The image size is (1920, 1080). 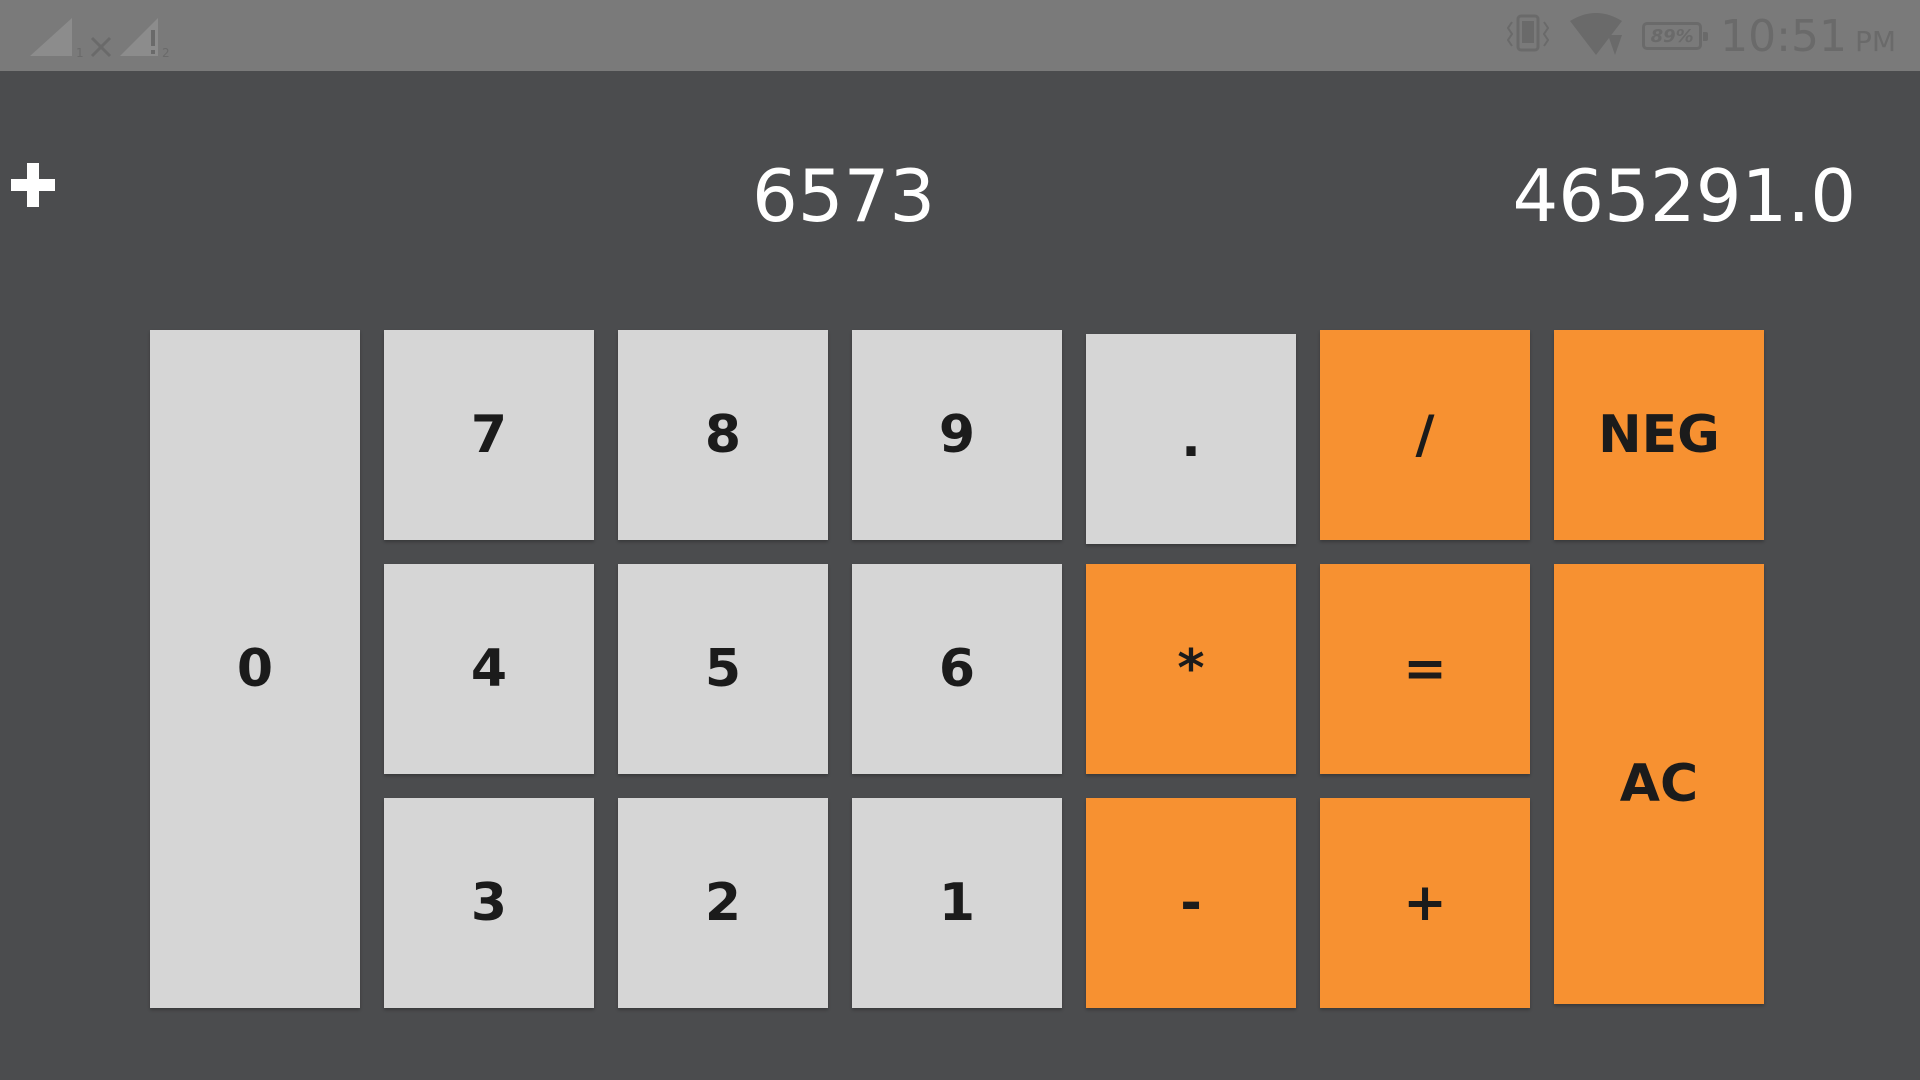 I want to click on status-right-icons: 89% 10:51 PM, so click(x=1701, y=36).